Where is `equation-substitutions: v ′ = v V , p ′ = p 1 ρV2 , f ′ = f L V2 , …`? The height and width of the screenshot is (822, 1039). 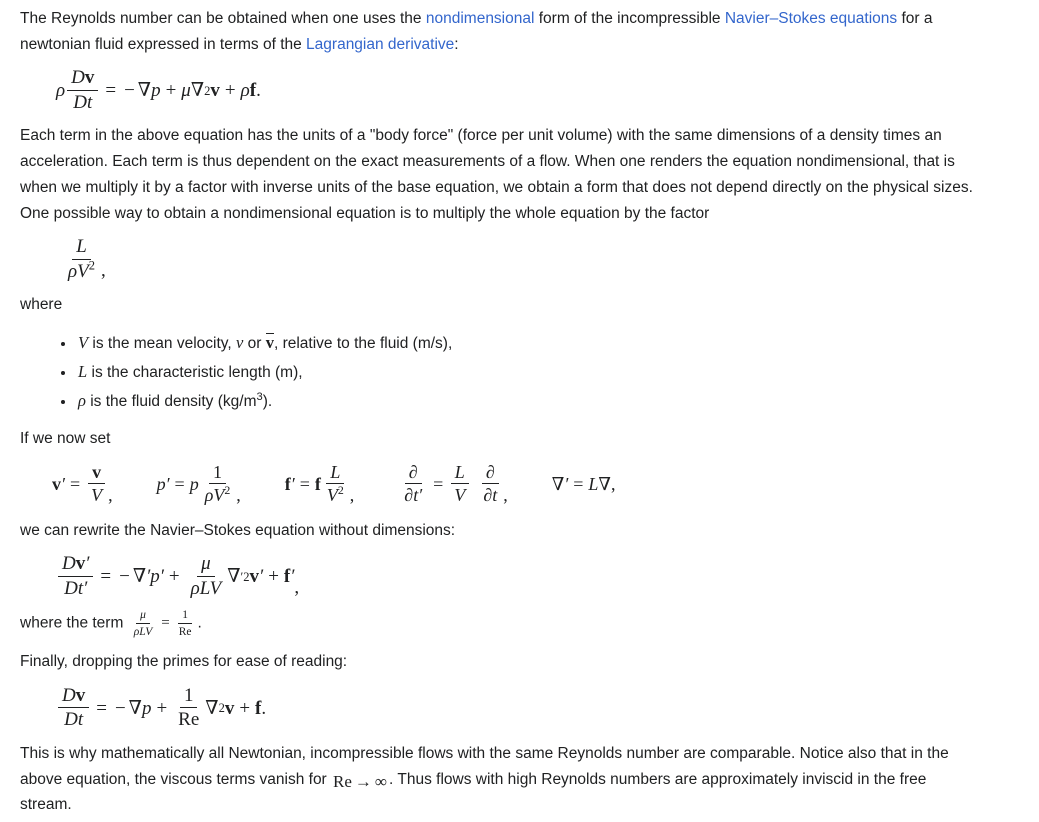
equation-substitutions: v ′ = v V , p ′ = p 1 ρV2 , f ′ = f L V2 , … is located at coordinates (499, 483).